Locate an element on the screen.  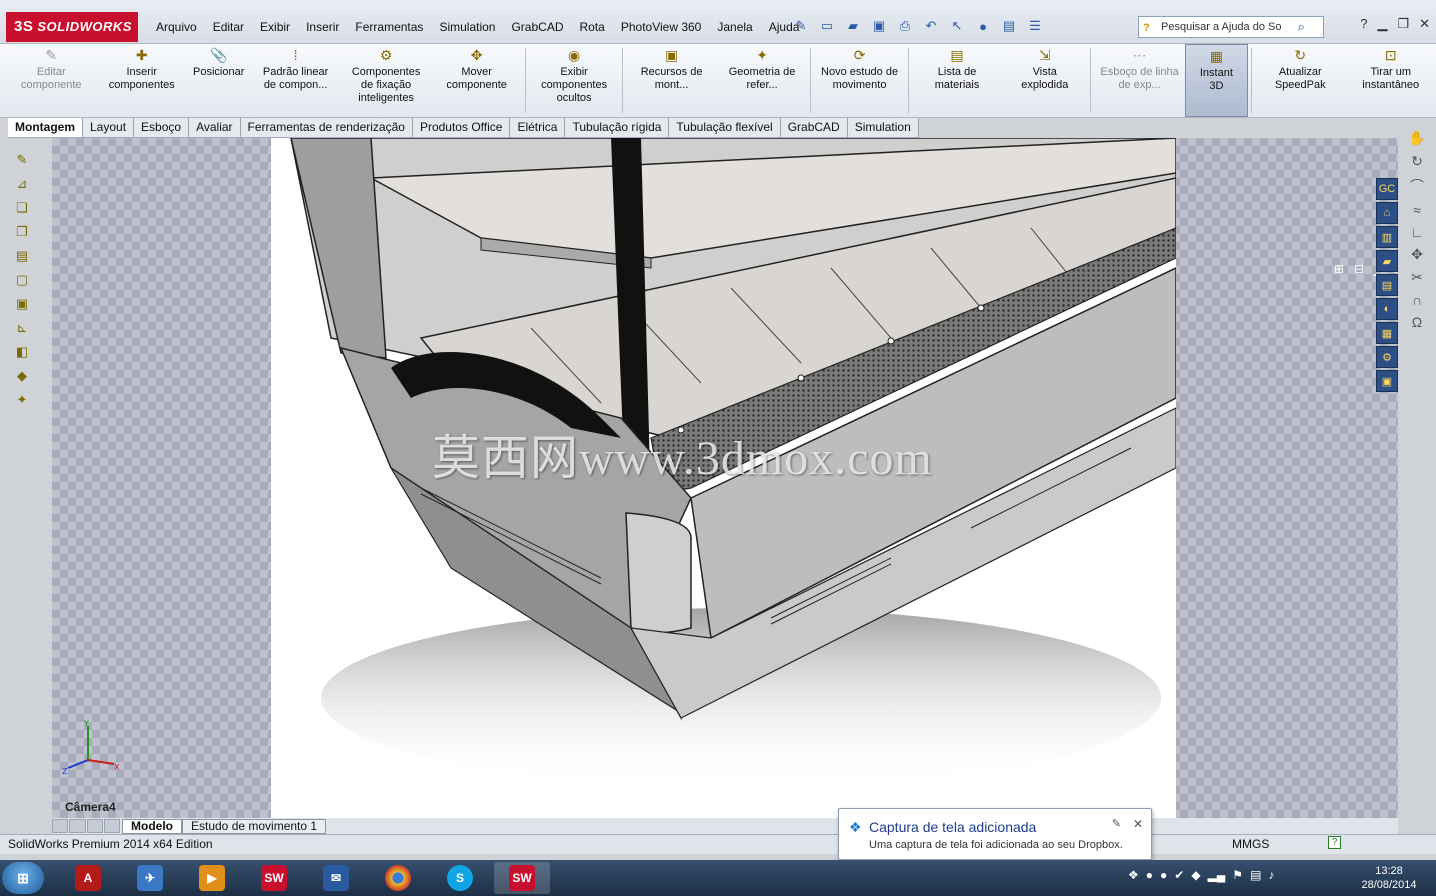
part-icon: ▢ is located at coordinates (22, 280).